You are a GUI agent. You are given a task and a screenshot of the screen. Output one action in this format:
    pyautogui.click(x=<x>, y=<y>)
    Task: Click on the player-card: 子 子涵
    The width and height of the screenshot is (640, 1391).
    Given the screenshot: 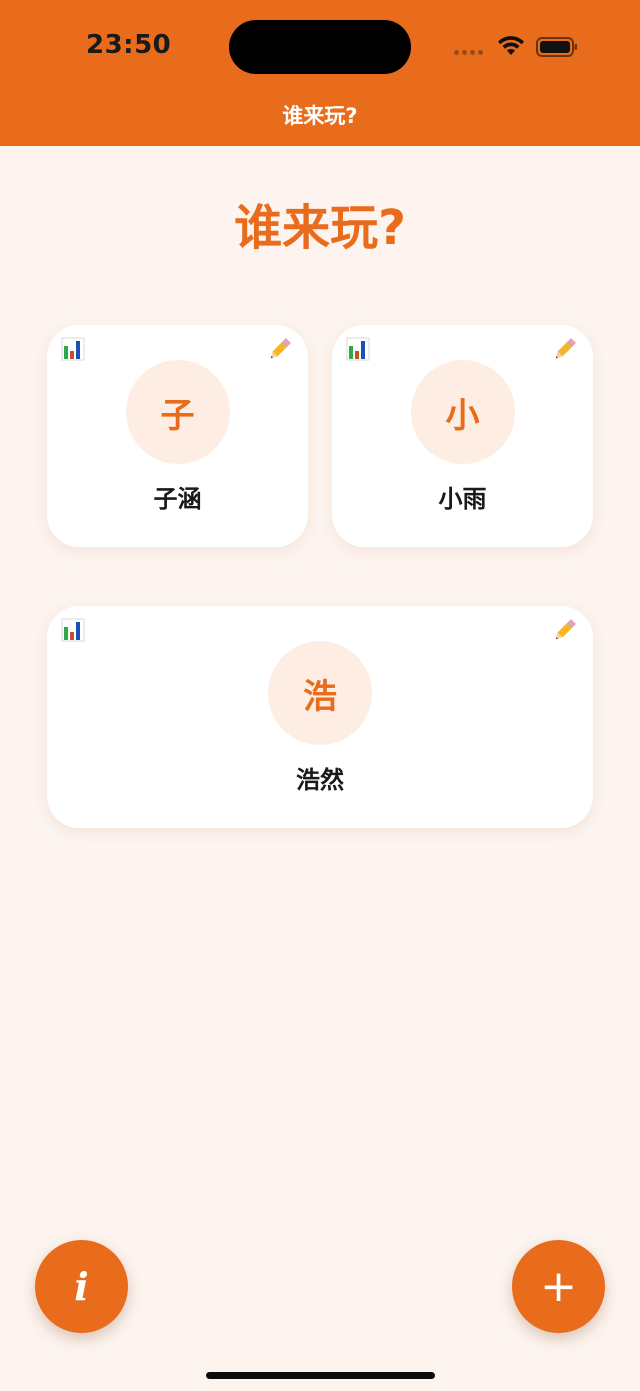 What is the action you would take?
    pyautogui.click(x=177, y=436)
    